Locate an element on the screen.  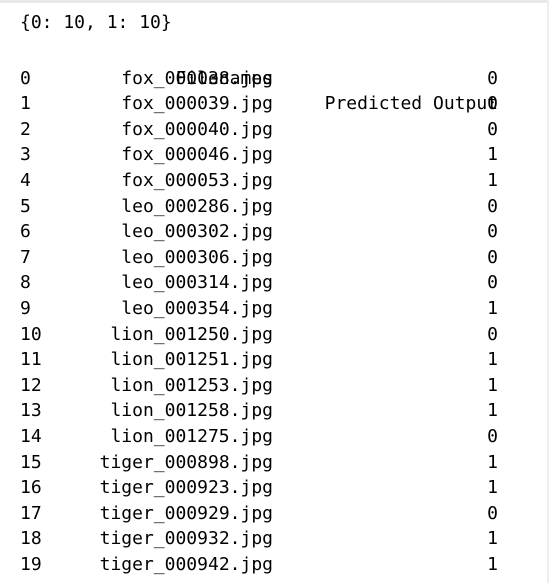
cell-top-divider is located at coordinates (274, 1).